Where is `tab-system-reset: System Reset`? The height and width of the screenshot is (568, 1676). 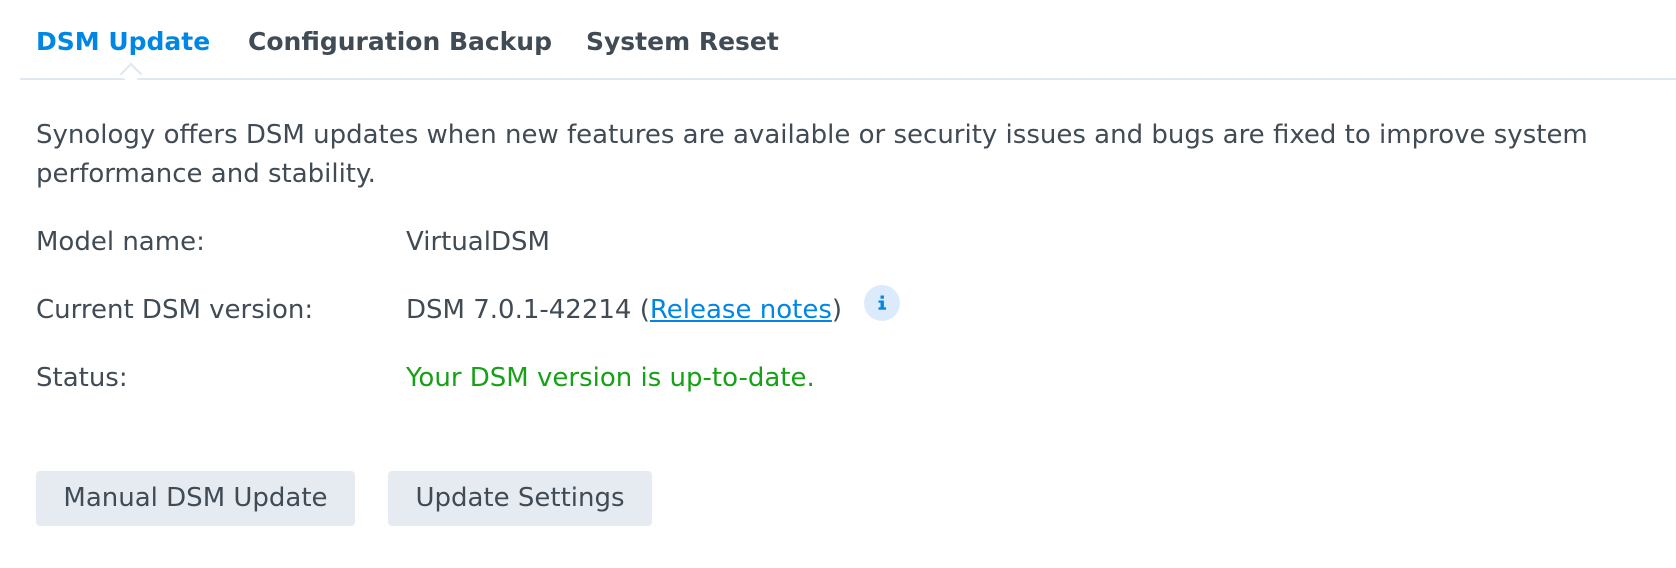
tab-system-reset: System Reset is located at coordinates (682, 41).